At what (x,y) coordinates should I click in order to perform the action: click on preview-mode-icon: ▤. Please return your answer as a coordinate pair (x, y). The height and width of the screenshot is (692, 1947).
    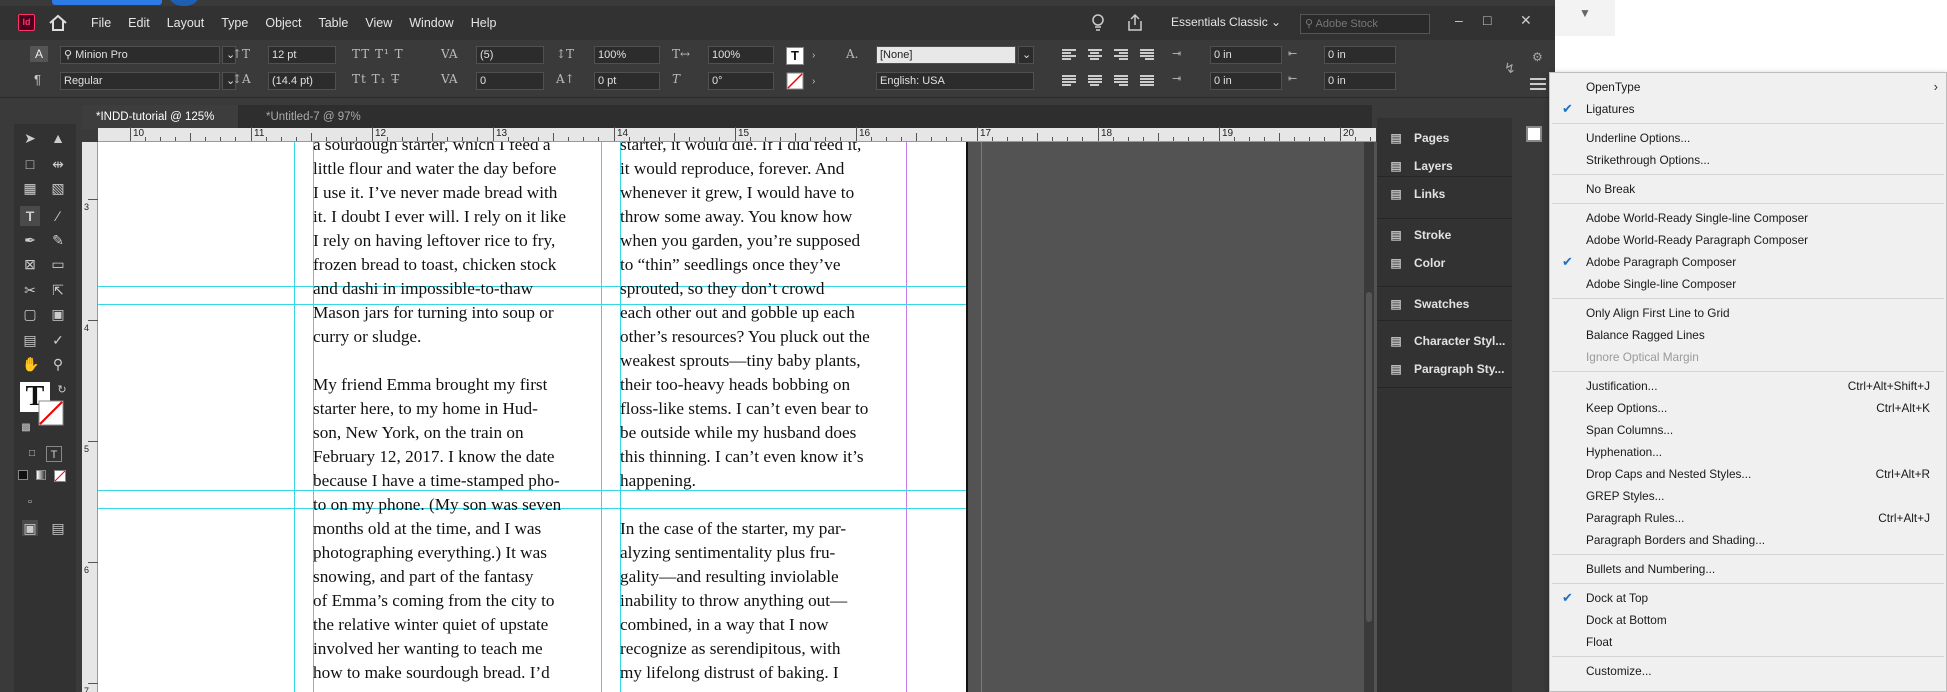
    Looking at the image, I should click on (58, 528).